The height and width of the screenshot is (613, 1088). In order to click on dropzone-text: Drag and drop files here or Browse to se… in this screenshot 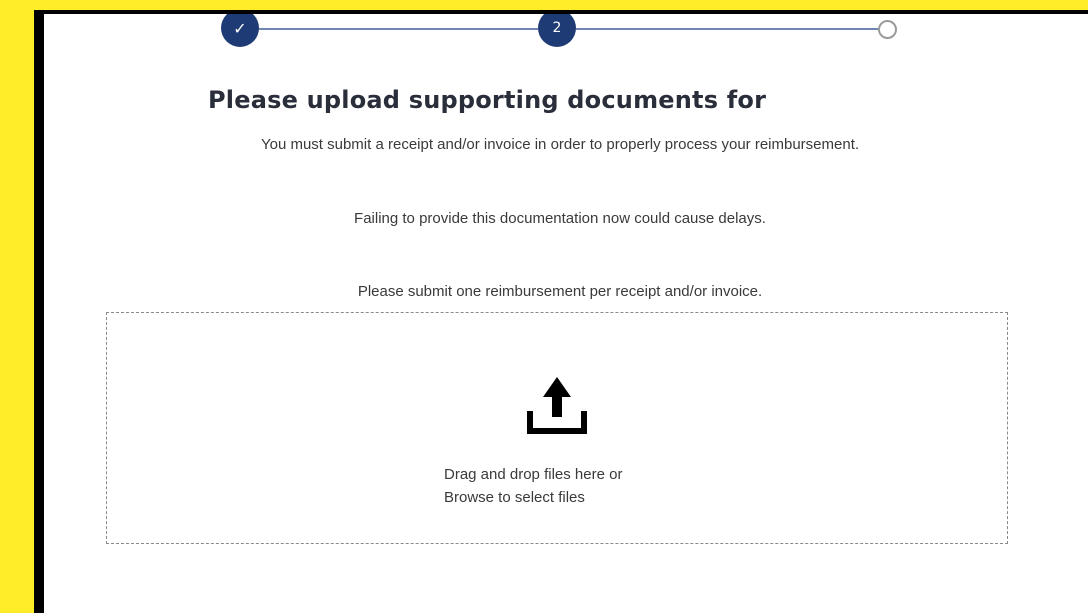, I will do `click(533, 486)`.